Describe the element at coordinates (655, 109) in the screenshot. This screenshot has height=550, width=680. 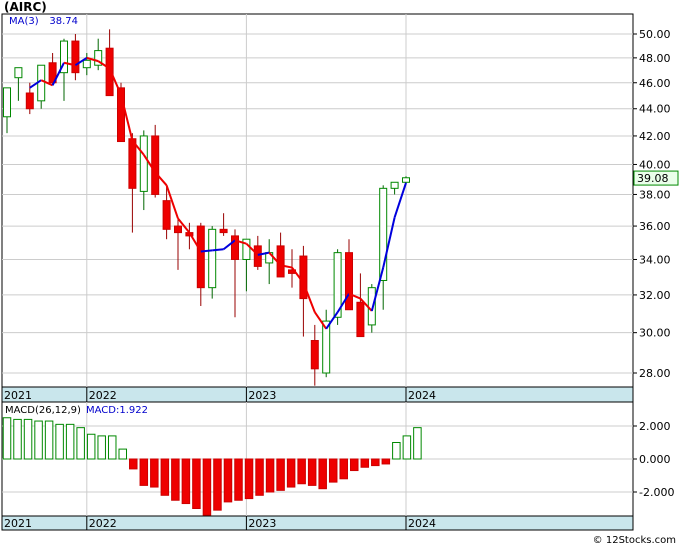
I see `price-tick-label: 44.00` at that location.